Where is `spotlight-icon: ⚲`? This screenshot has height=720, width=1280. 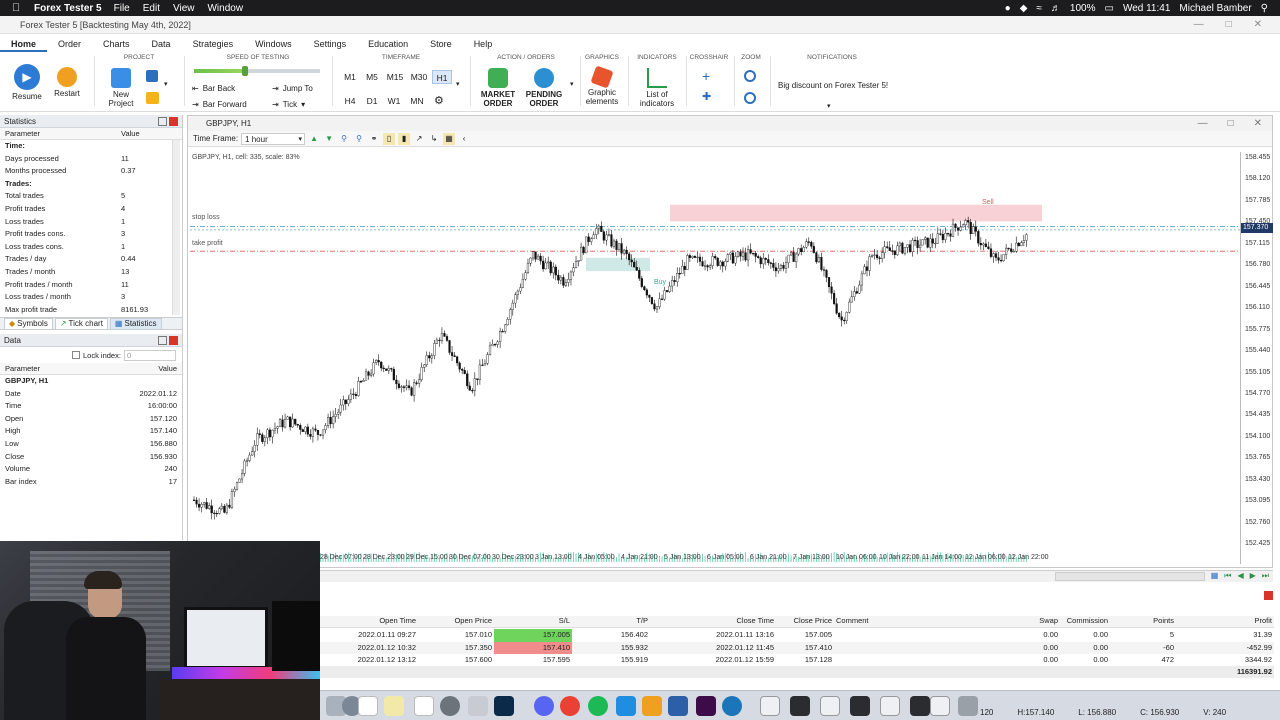
spotlight-icon: ⚲ is located at coordinates (1264, 8).